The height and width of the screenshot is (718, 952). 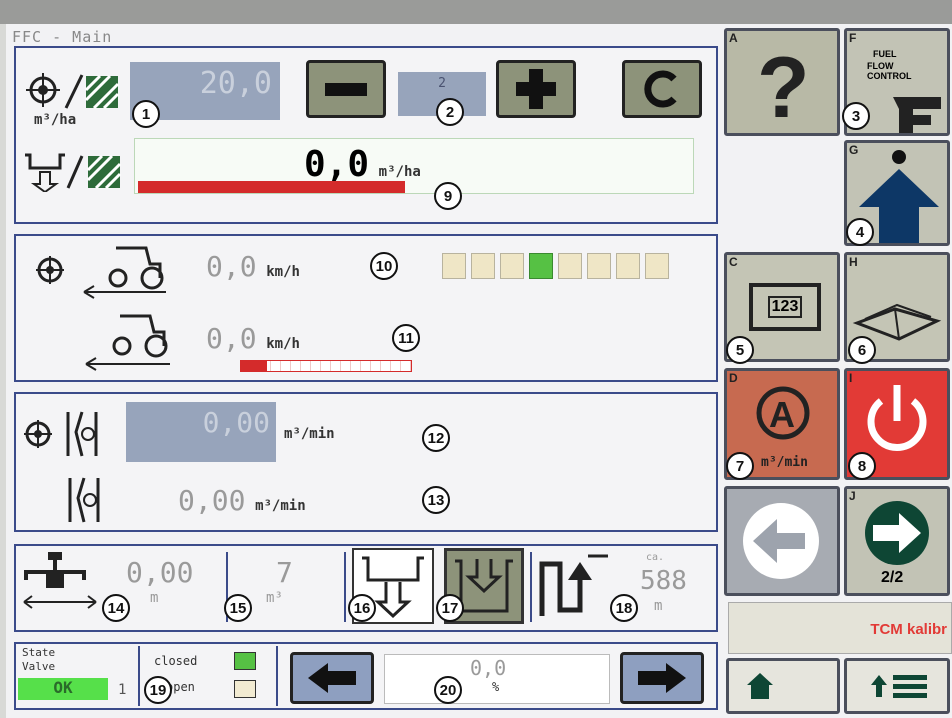 I want to click on circle-arrow-left-icon, so click(x=781, y=541).